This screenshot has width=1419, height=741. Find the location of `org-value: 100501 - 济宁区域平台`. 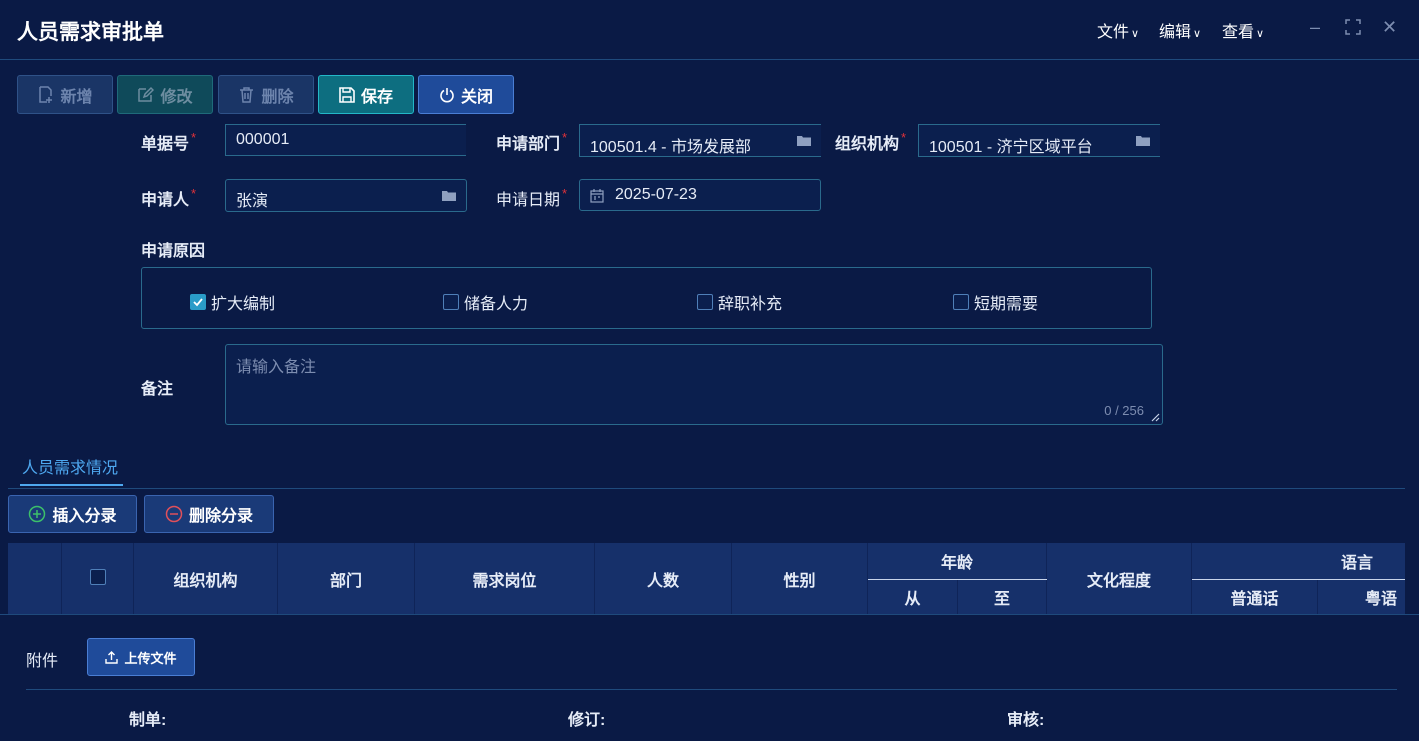

org-value: 100501 - 济宁区域平台 is located at coordinates (1011, 147).